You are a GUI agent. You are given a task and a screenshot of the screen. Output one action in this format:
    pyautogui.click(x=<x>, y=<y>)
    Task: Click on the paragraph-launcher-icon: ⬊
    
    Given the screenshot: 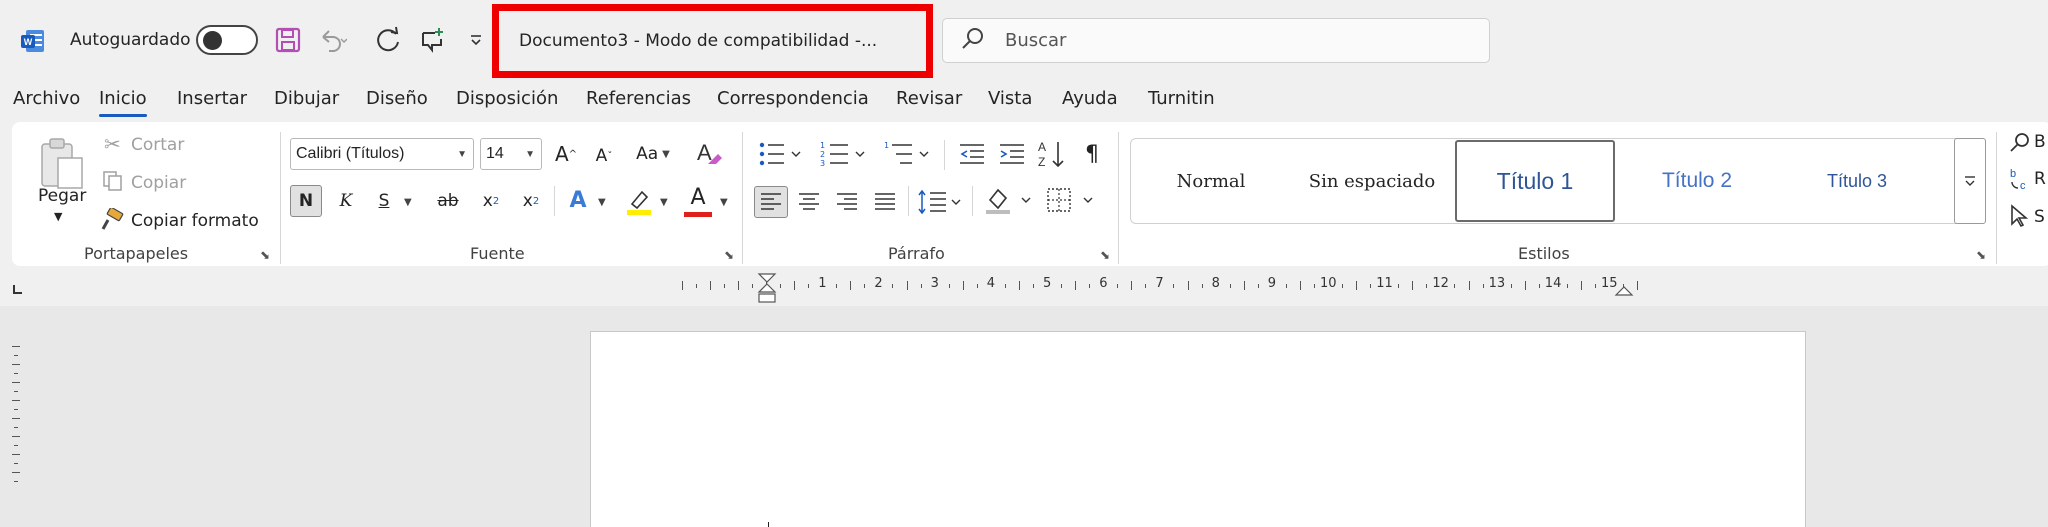 What is the action you would take?
    pyautogui.click(x=1105, y=255)
    